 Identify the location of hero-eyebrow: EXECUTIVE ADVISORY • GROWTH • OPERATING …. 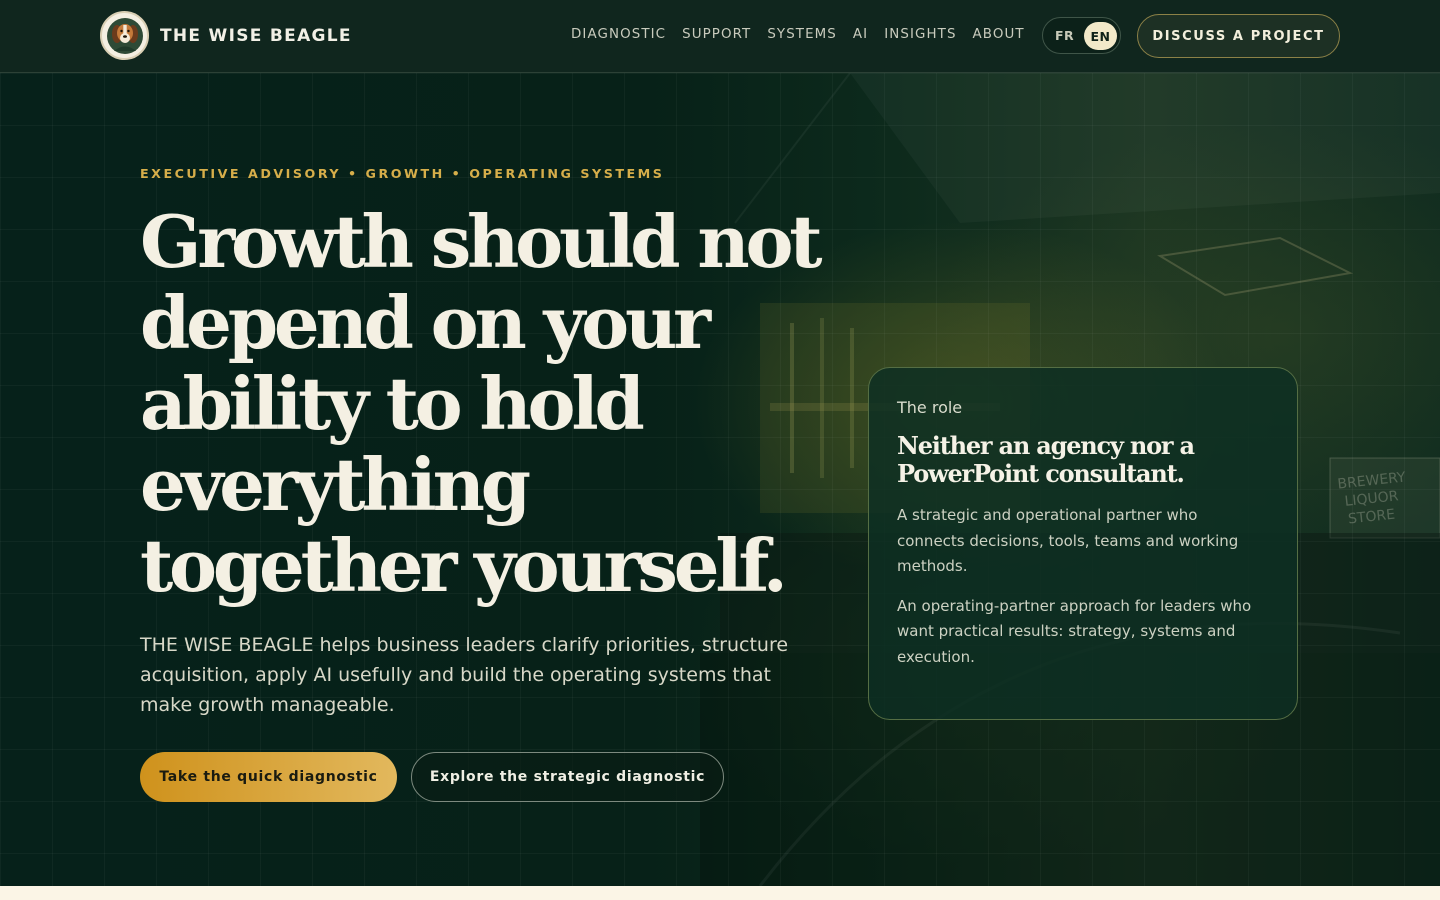
(402, 173).